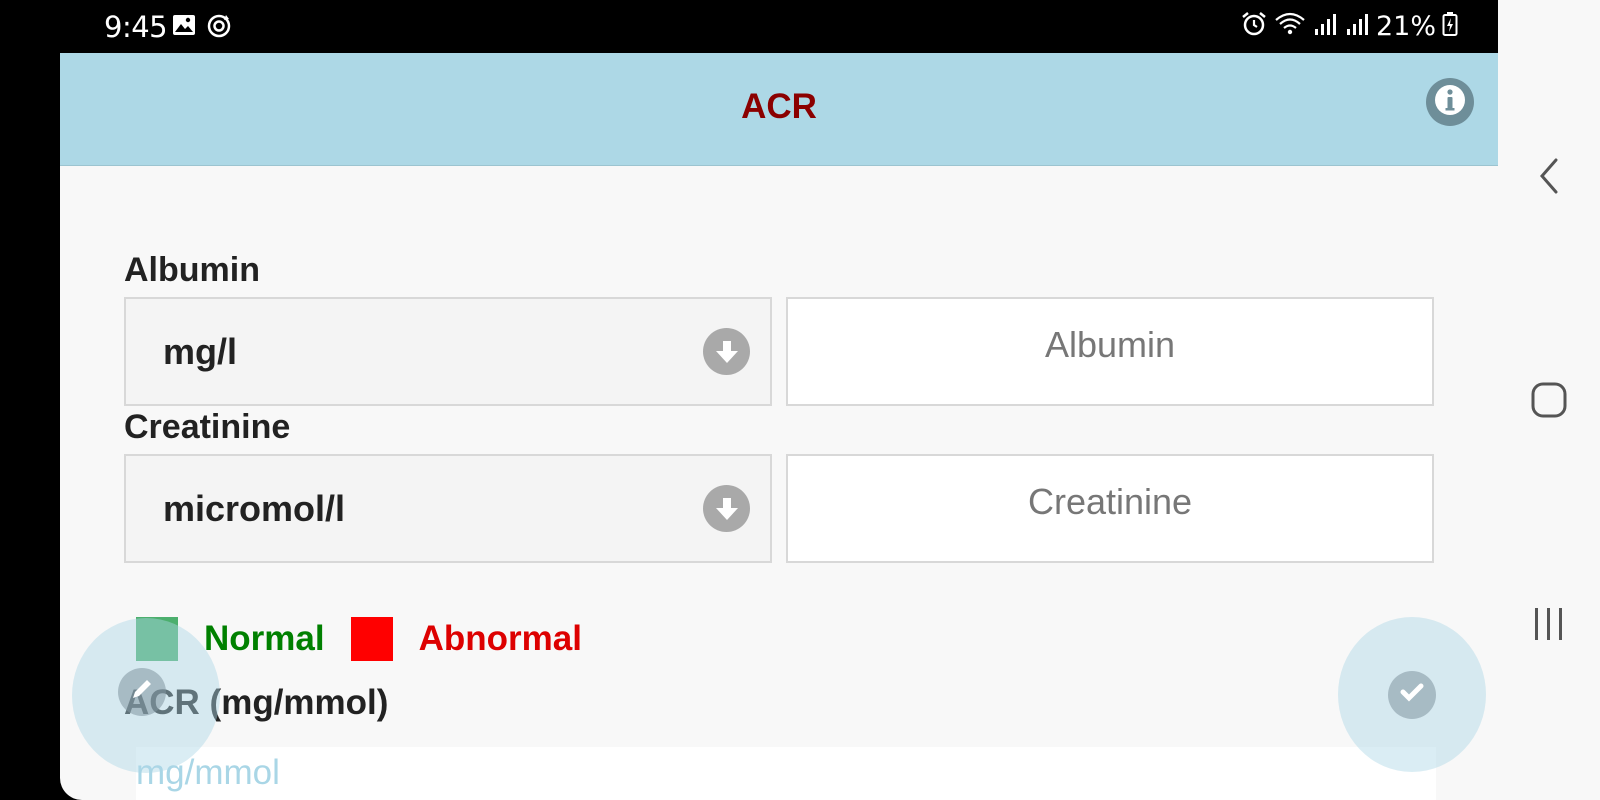 This screenshot has width=1600, height=800. I want to click on albumin-input, so click(1110, 351).